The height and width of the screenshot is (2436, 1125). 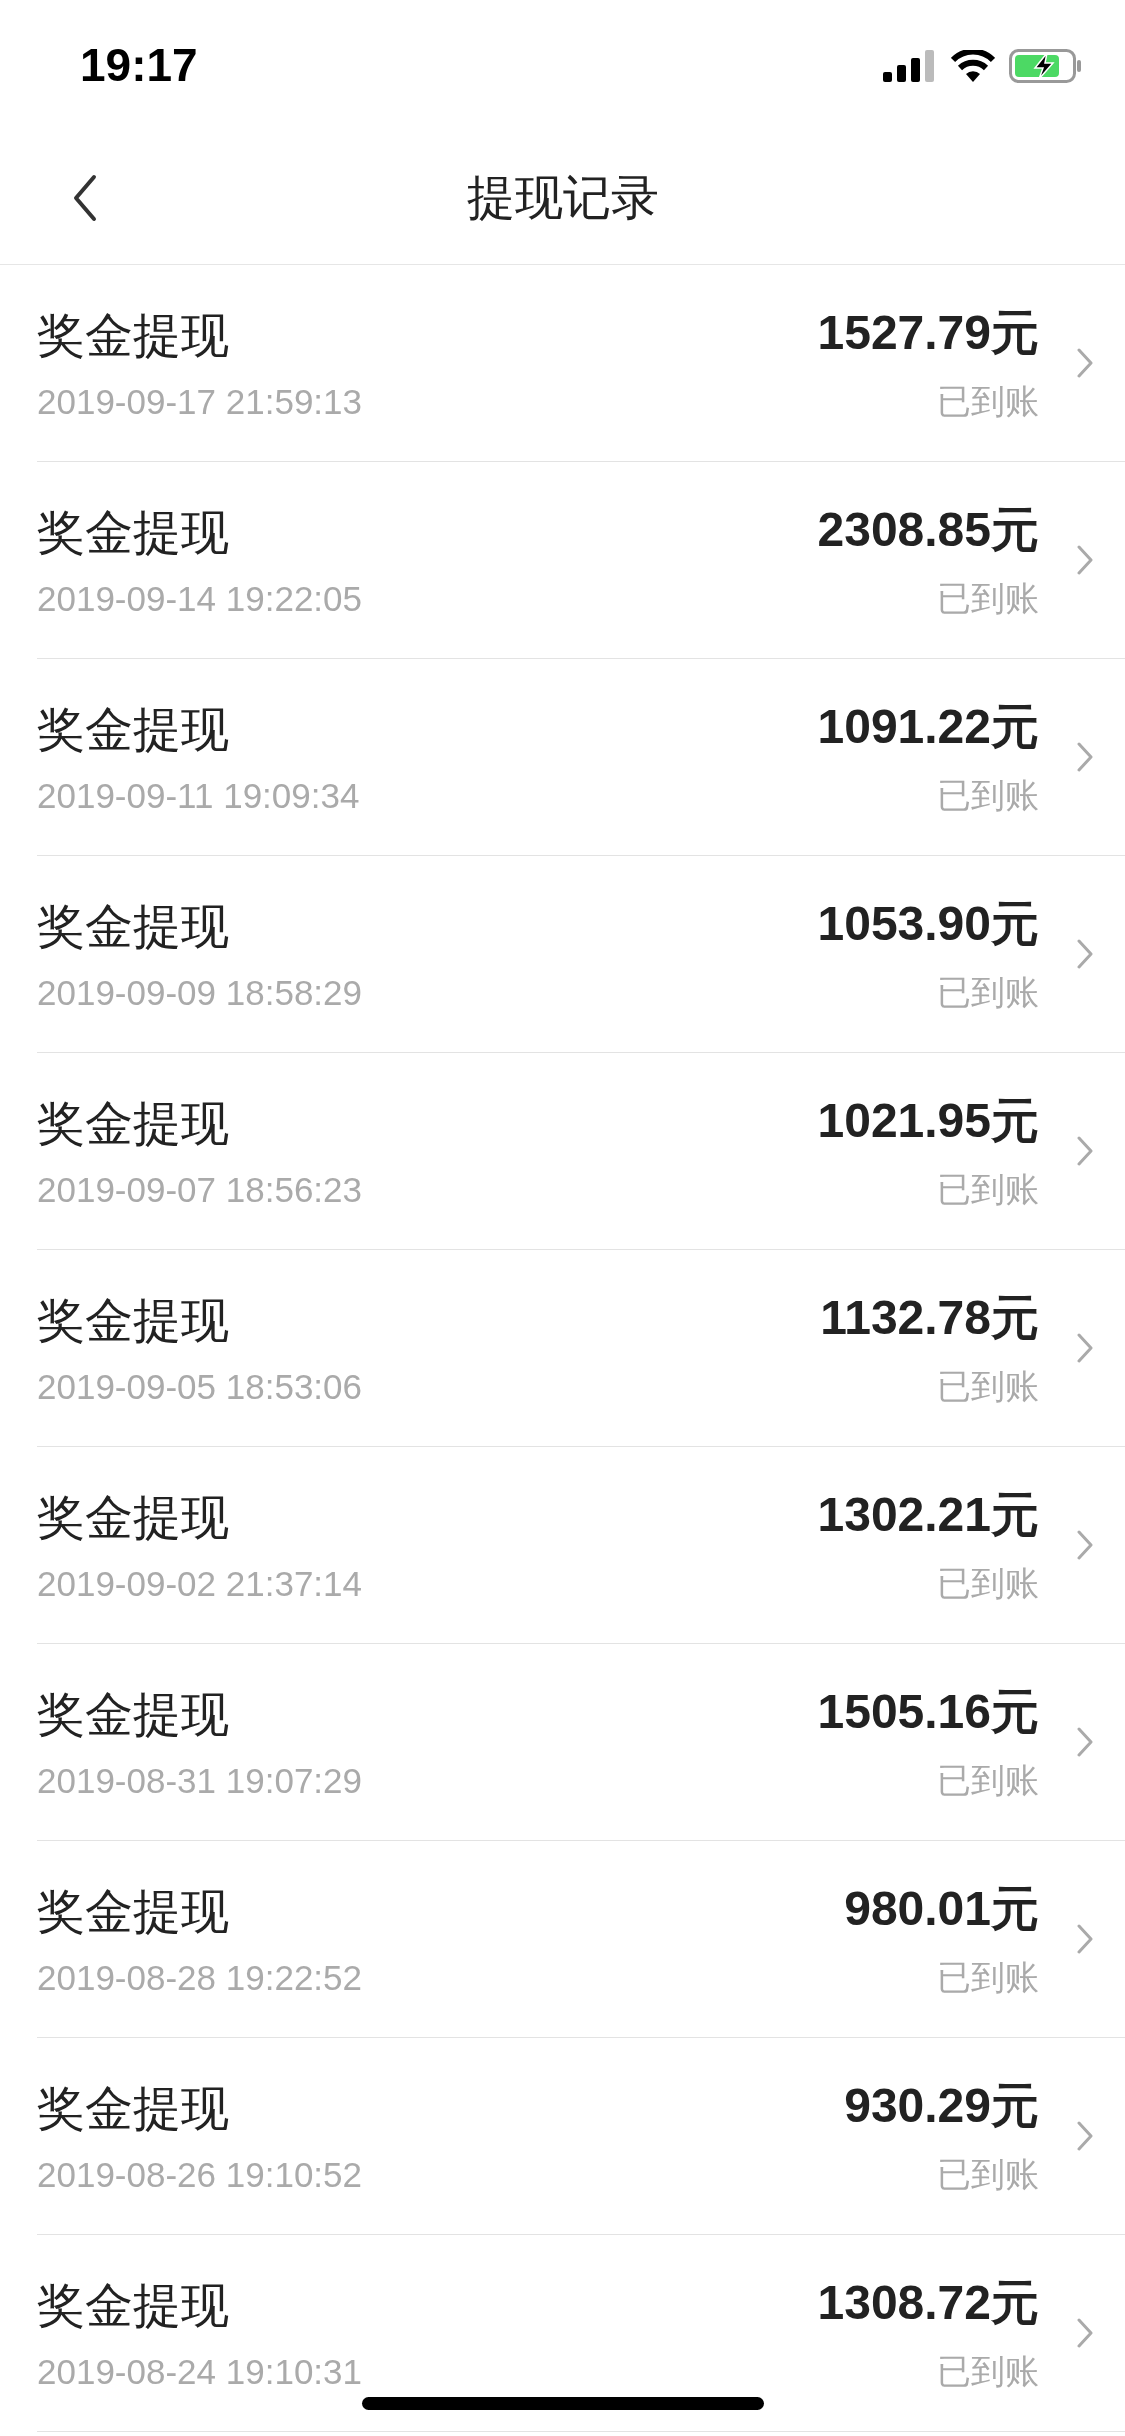 I want to click on status-time: 19:17, so click(x=139, y=65).